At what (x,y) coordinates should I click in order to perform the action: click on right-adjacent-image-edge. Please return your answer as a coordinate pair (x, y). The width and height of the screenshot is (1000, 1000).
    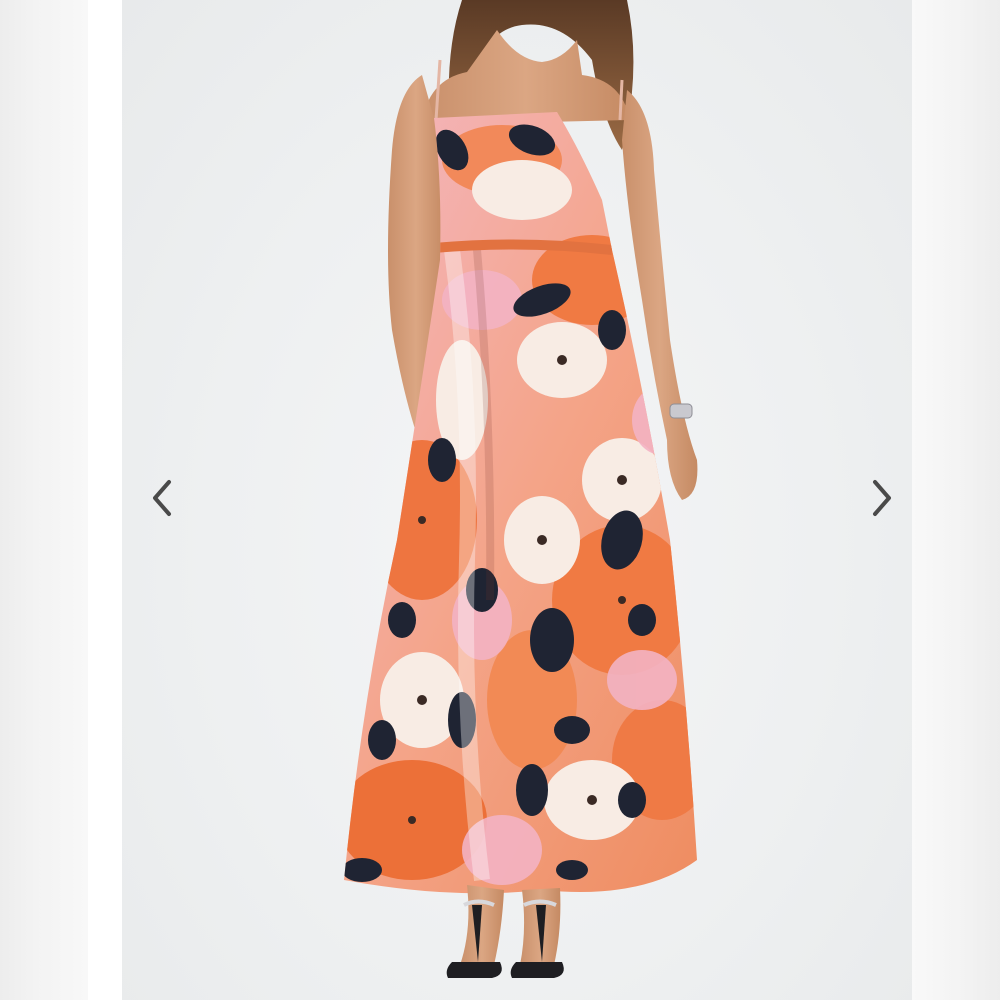
    Looking at the image, I should click on (956, 500).